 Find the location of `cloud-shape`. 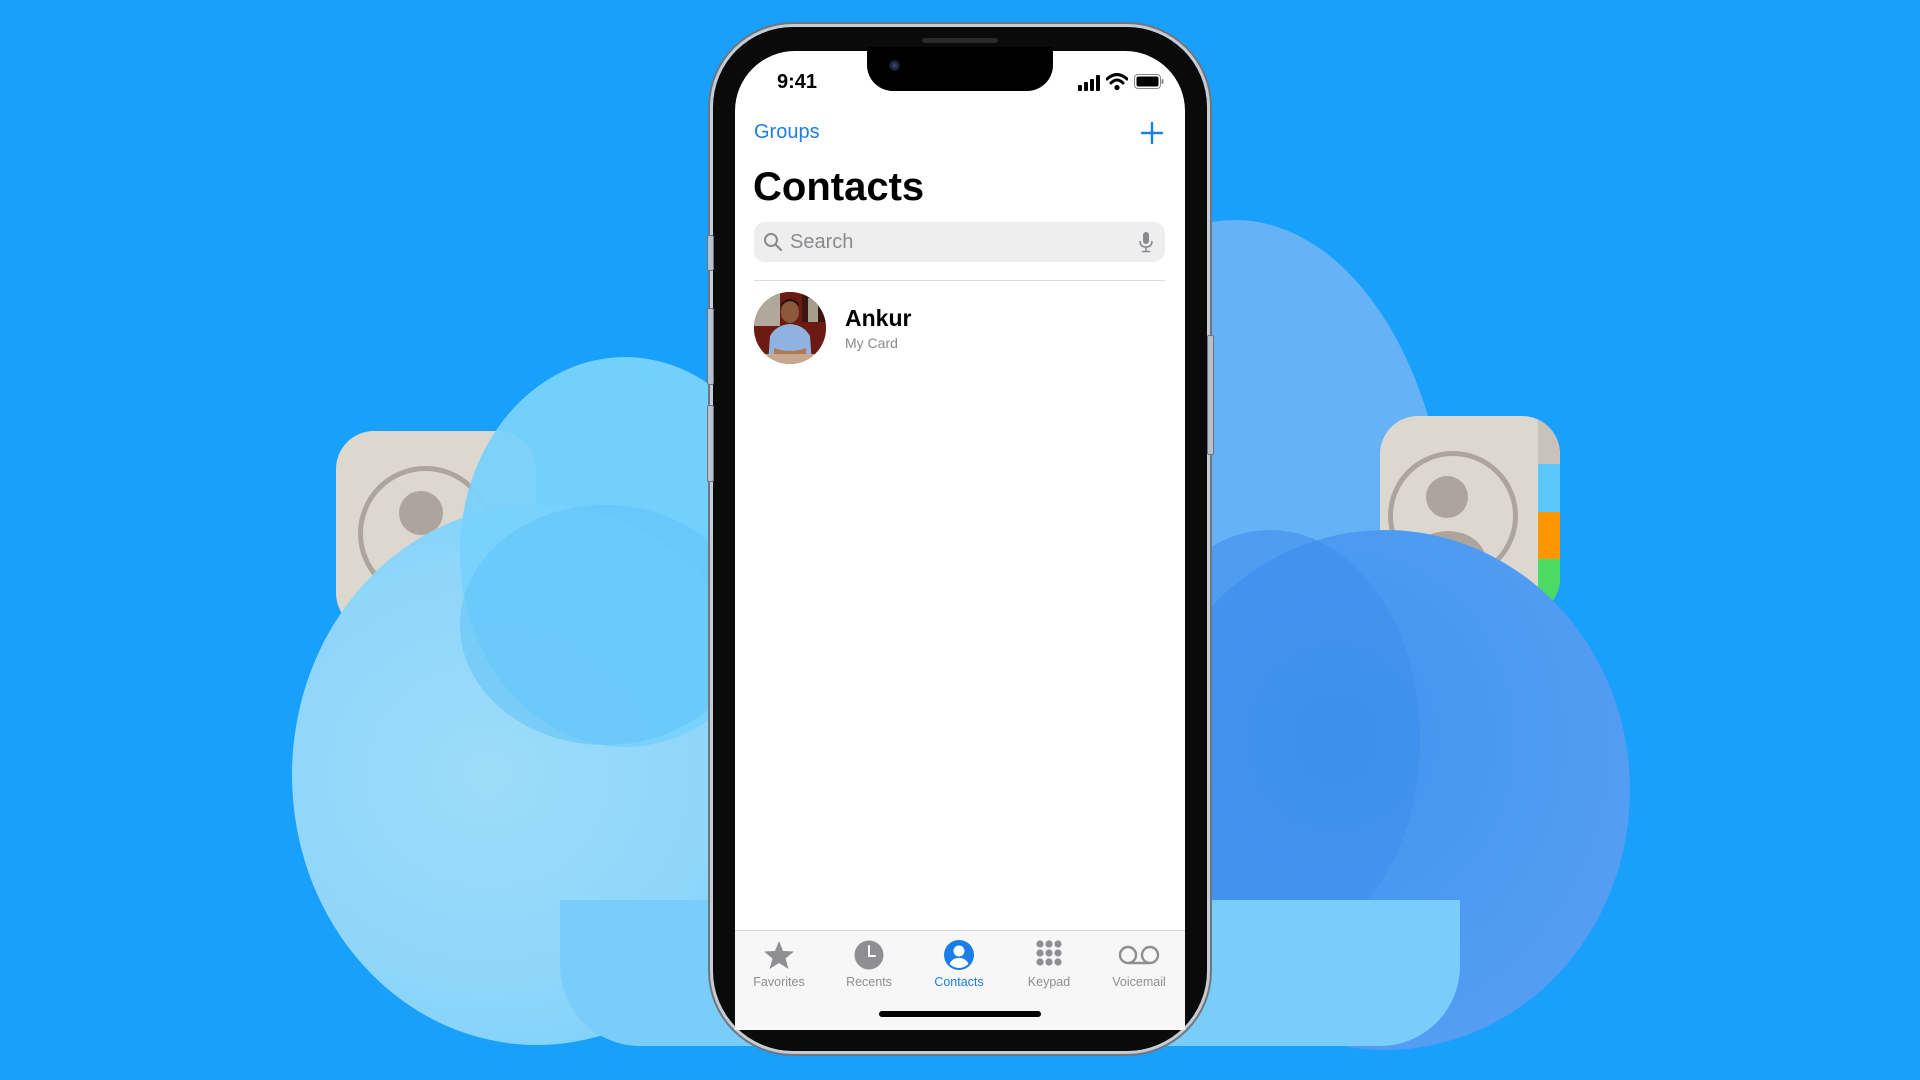

cloud-shape is located at coordinates (605, 625).